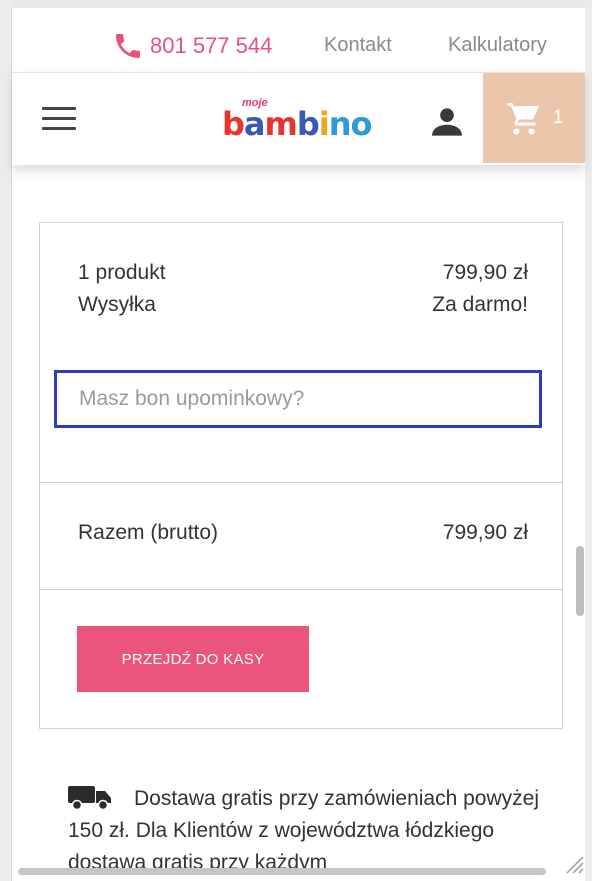 The height and width of the screenshot is (881, 592). Describe the element at coordinates (303, 533) in the screenshot. I see `total-row: Razem (brutto) 799,90 zł` at that location.